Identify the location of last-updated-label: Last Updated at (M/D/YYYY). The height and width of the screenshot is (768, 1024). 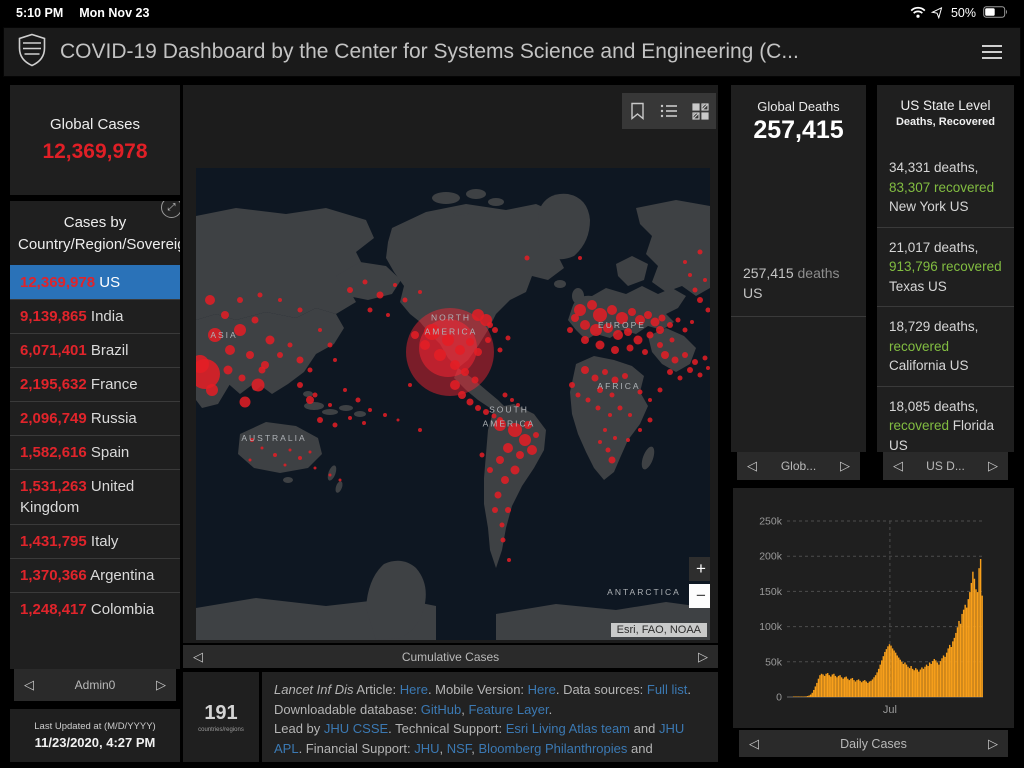
(95, 726).